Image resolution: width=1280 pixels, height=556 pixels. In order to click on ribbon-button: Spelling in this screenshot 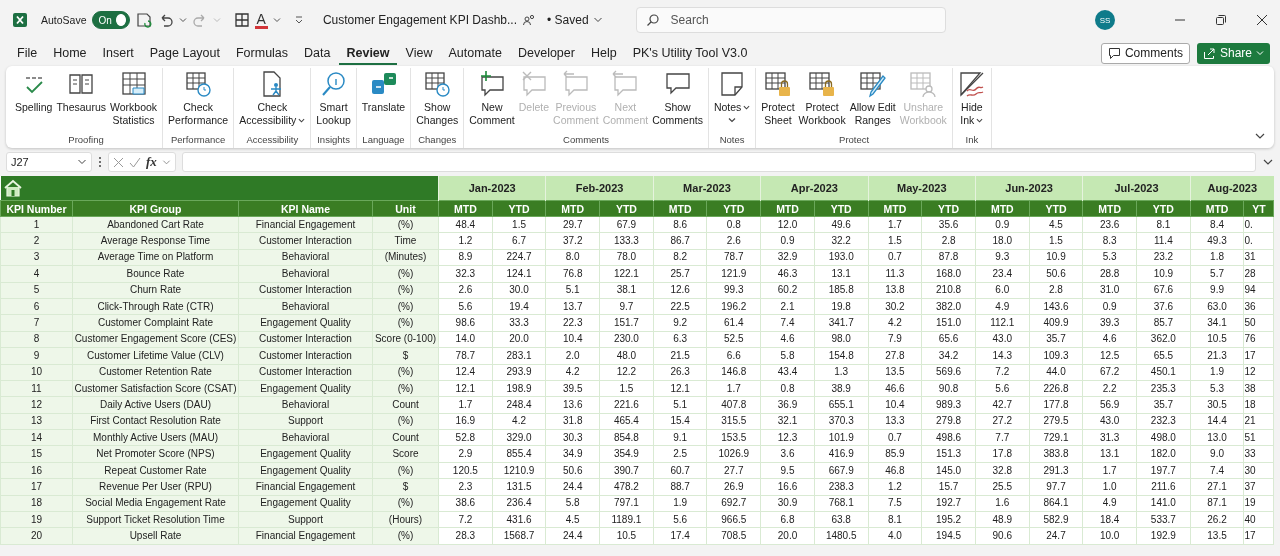, I will do `click(34, 101)`.